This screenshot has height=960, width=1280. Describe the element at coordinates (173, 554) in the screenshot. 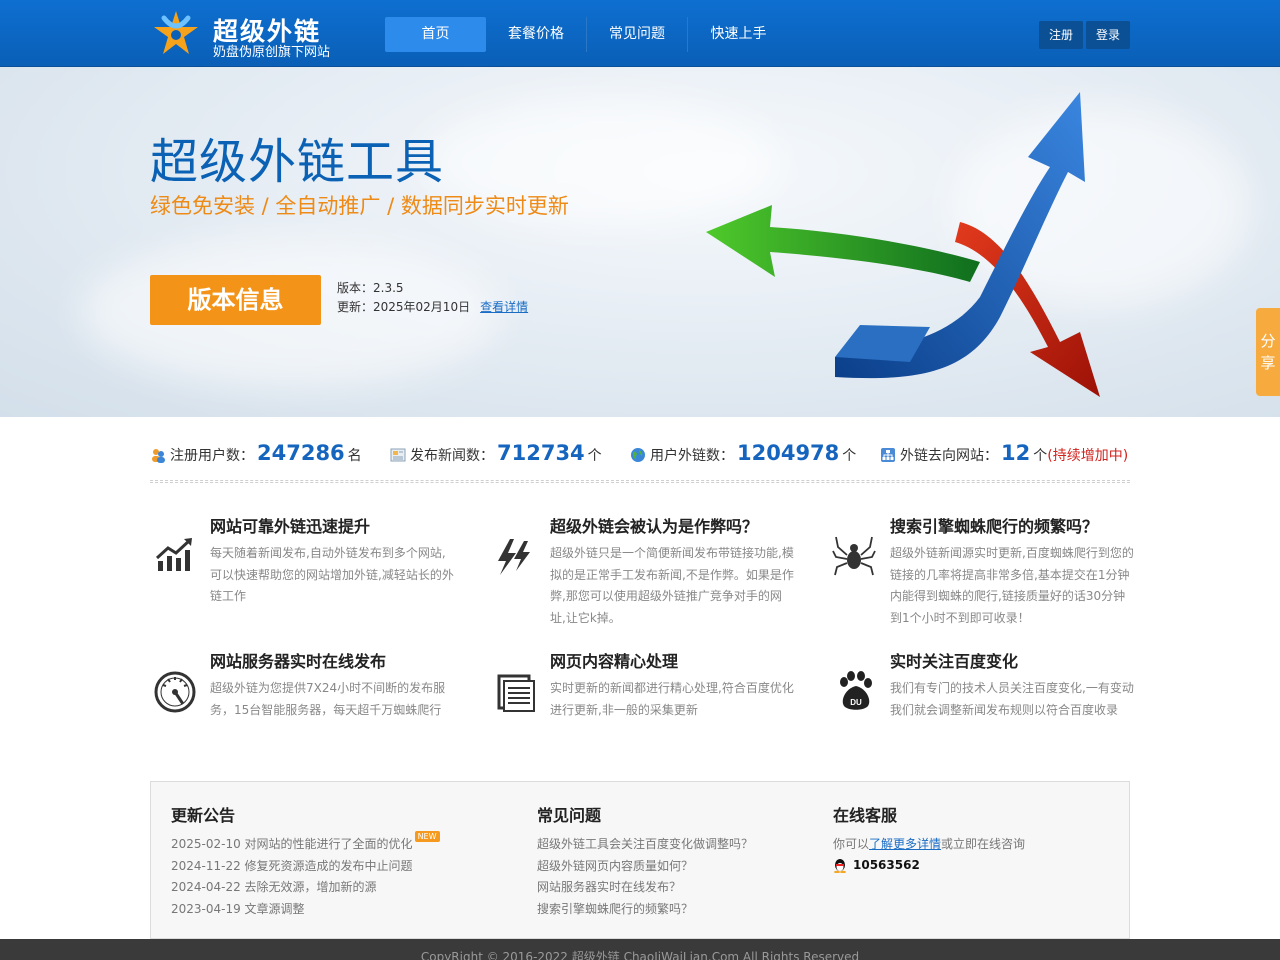

I see `growth-chart-icon` at that location.